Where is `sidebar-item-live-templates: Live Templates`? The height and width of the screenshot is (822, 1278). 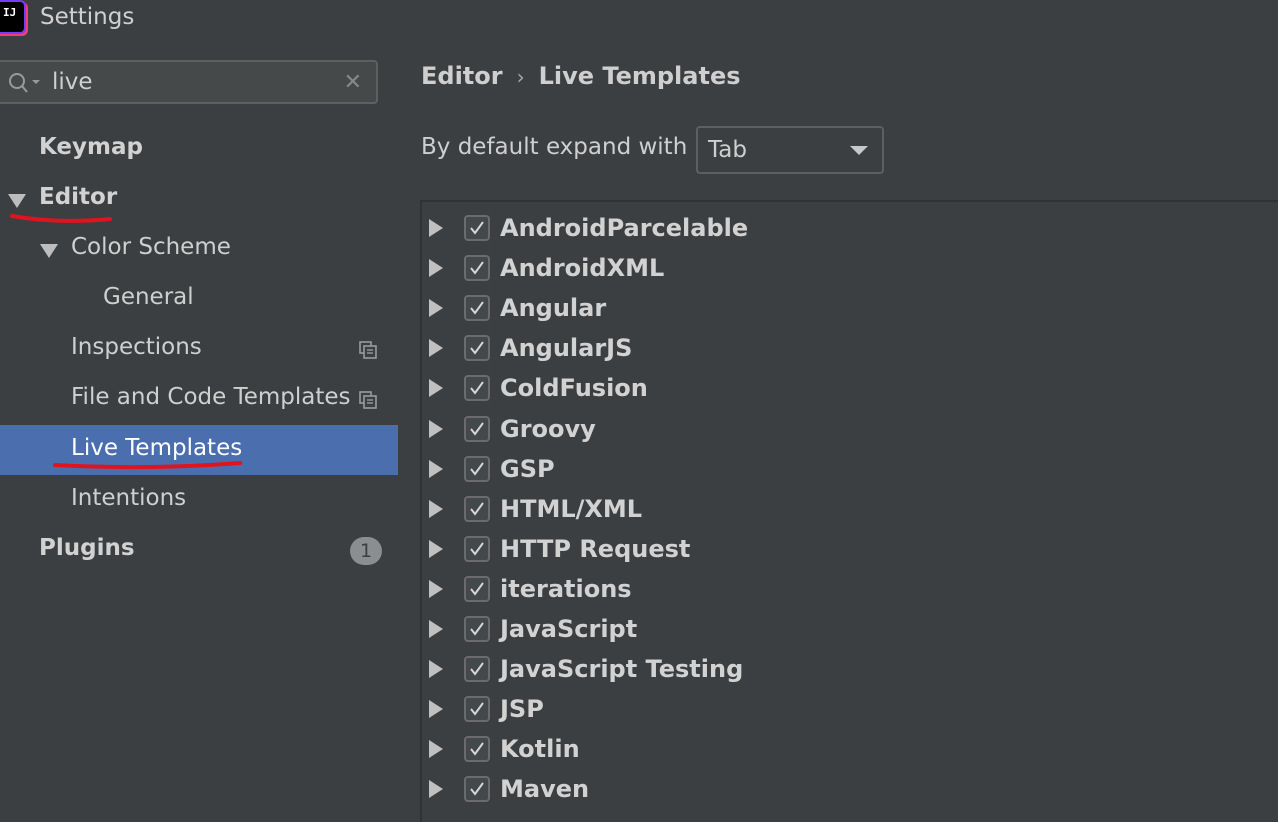
sidebar-item-live-templates: Live Templates is located at coordinates (199, 450).